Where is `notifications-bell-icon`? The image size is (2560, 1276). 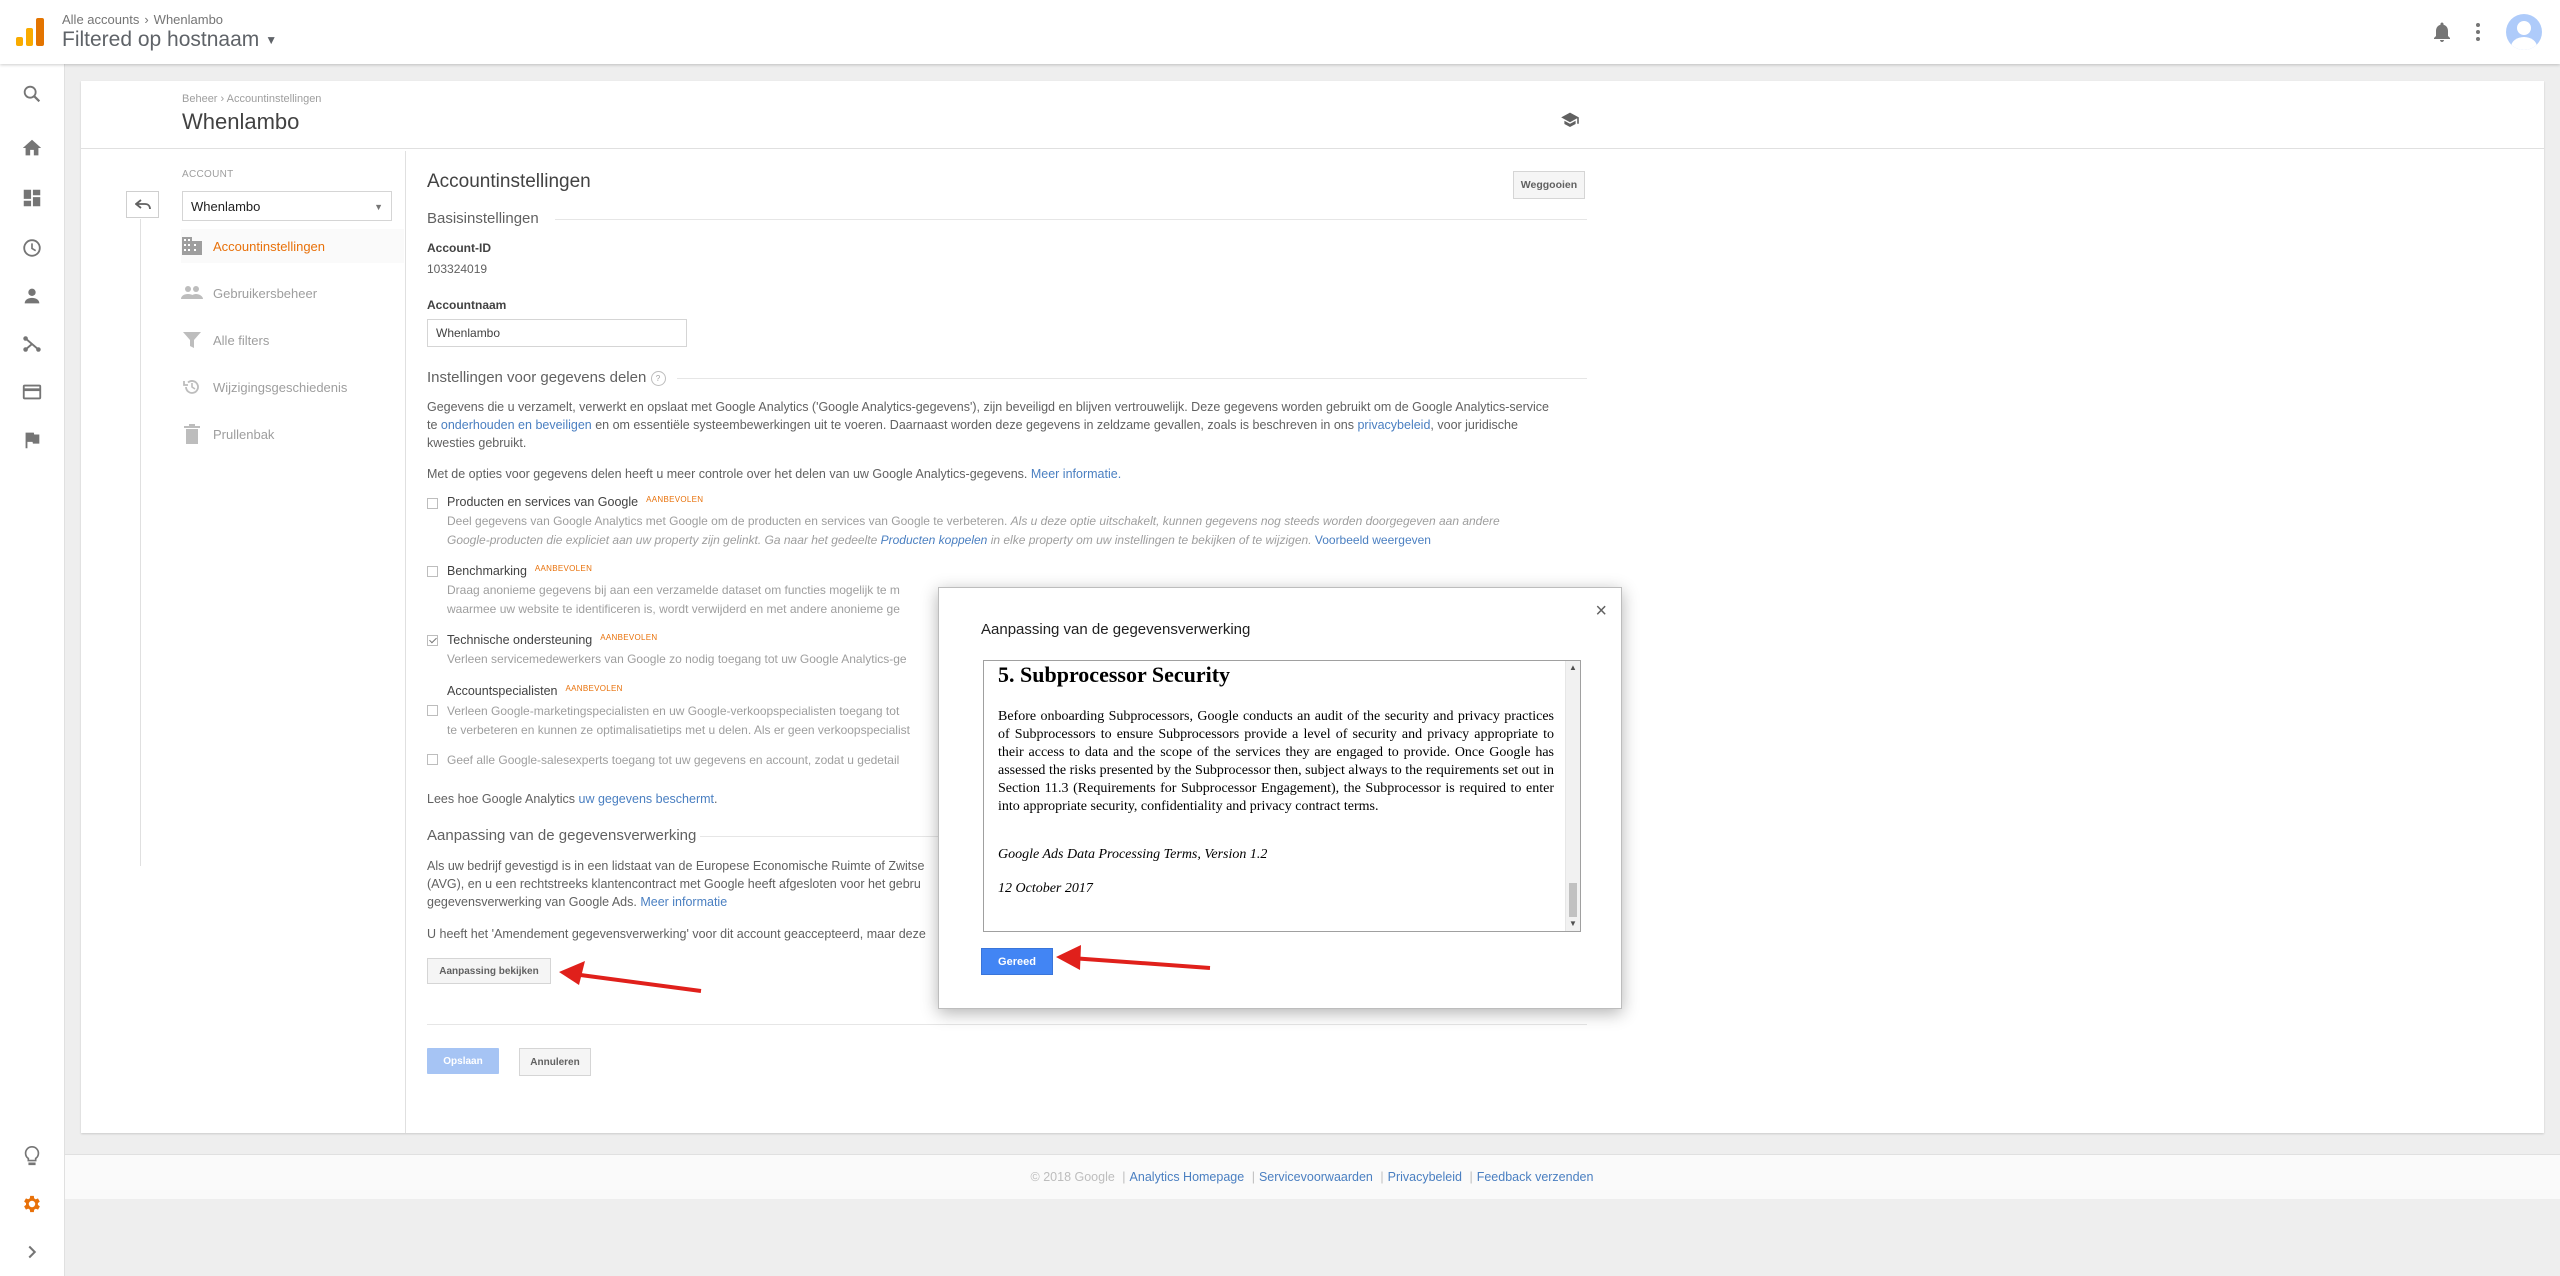
notifications-bell-icon is located at coordinates (2442, 32).